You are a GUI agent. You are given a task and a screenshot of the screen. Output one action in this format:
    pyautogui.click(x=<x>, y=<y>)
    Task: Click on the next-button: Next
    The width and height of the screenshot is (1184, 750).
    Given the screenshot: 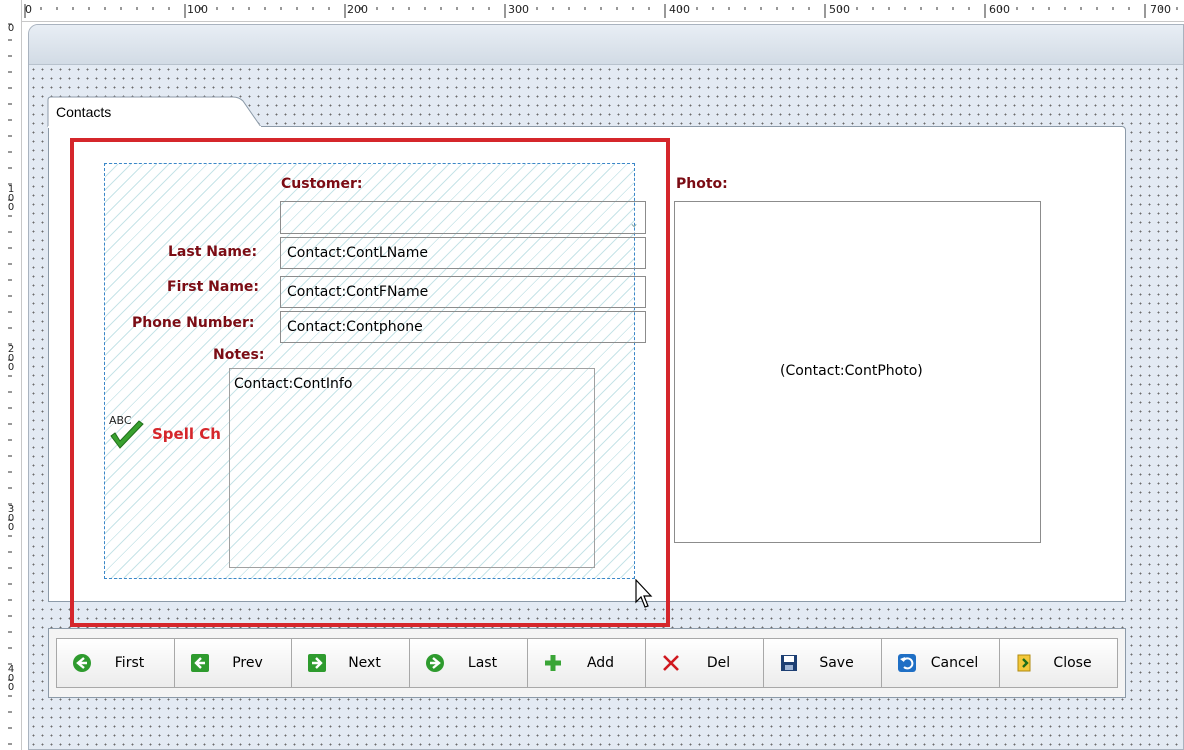 What is the action you would take?
    pyautogui.click(x=350, y=663)
    